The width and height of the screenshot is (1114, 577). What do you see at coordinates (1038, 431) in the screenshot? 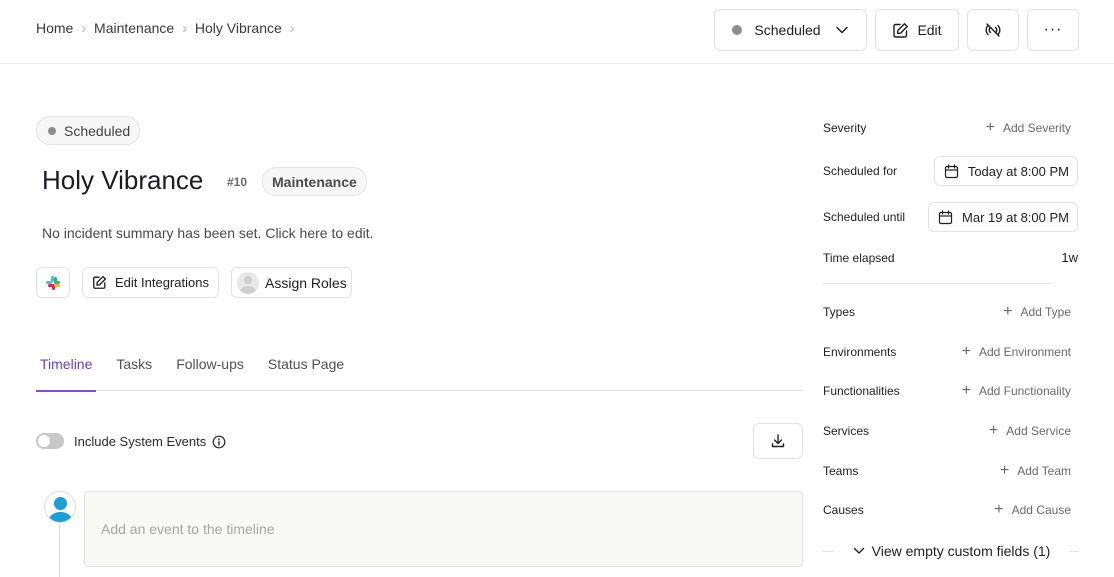
I see `add-service-label: Add Service` at bounding box center [1038, 431].